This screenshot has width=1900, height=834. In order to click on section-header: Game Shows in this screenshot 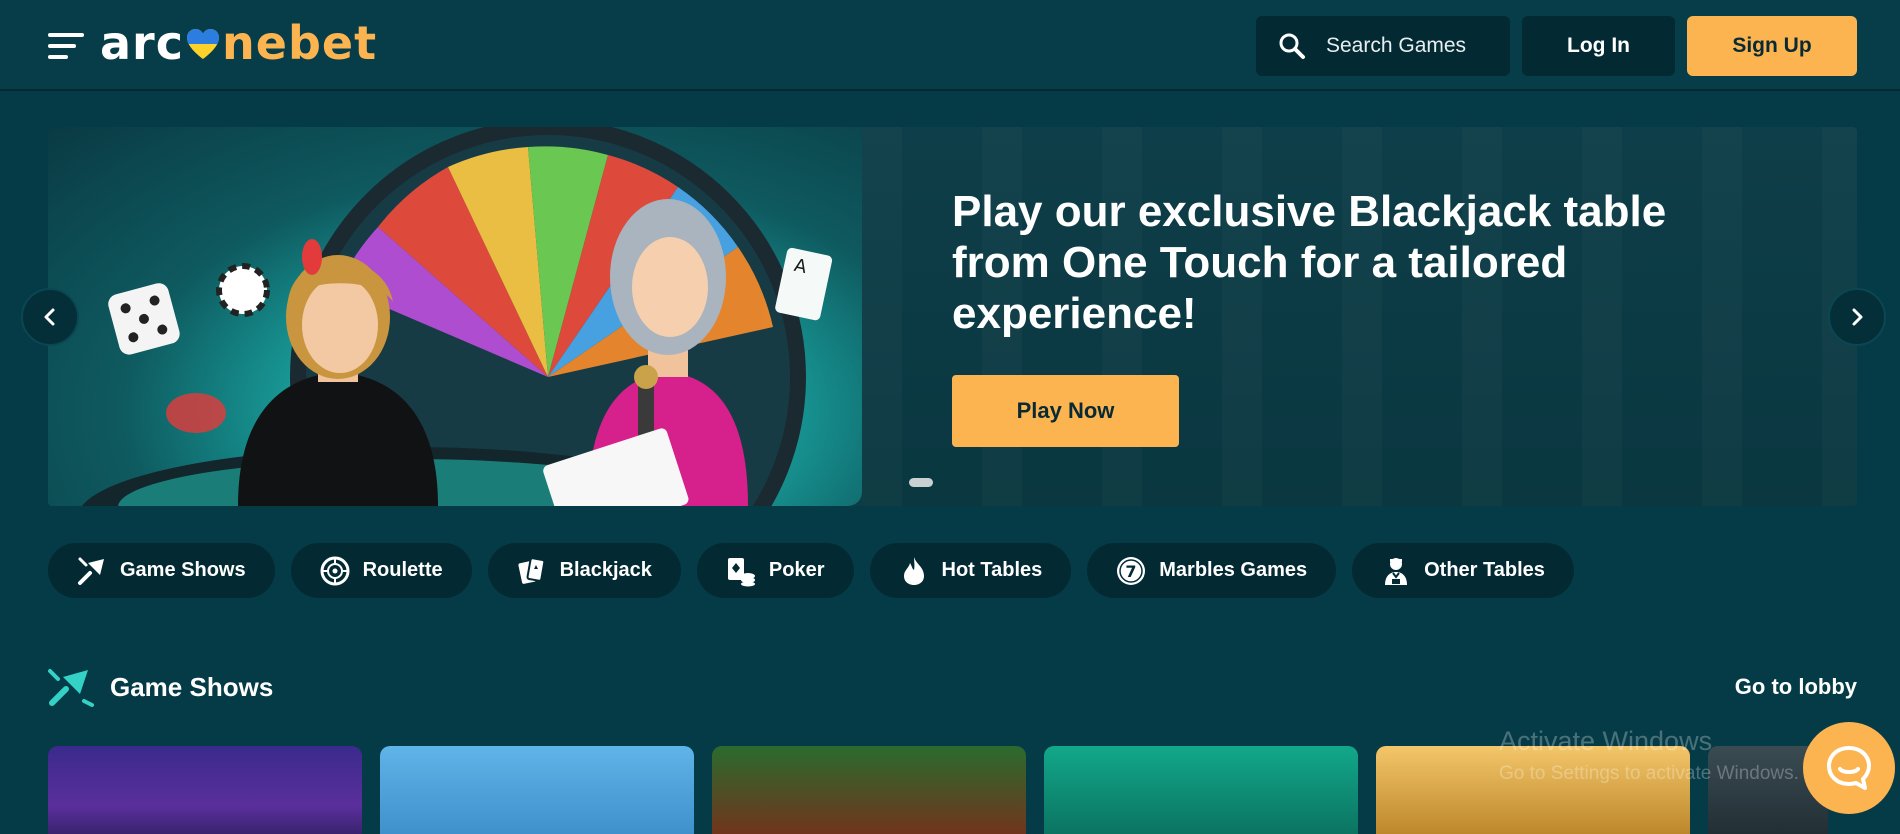, I will do `click(160, 687)`.